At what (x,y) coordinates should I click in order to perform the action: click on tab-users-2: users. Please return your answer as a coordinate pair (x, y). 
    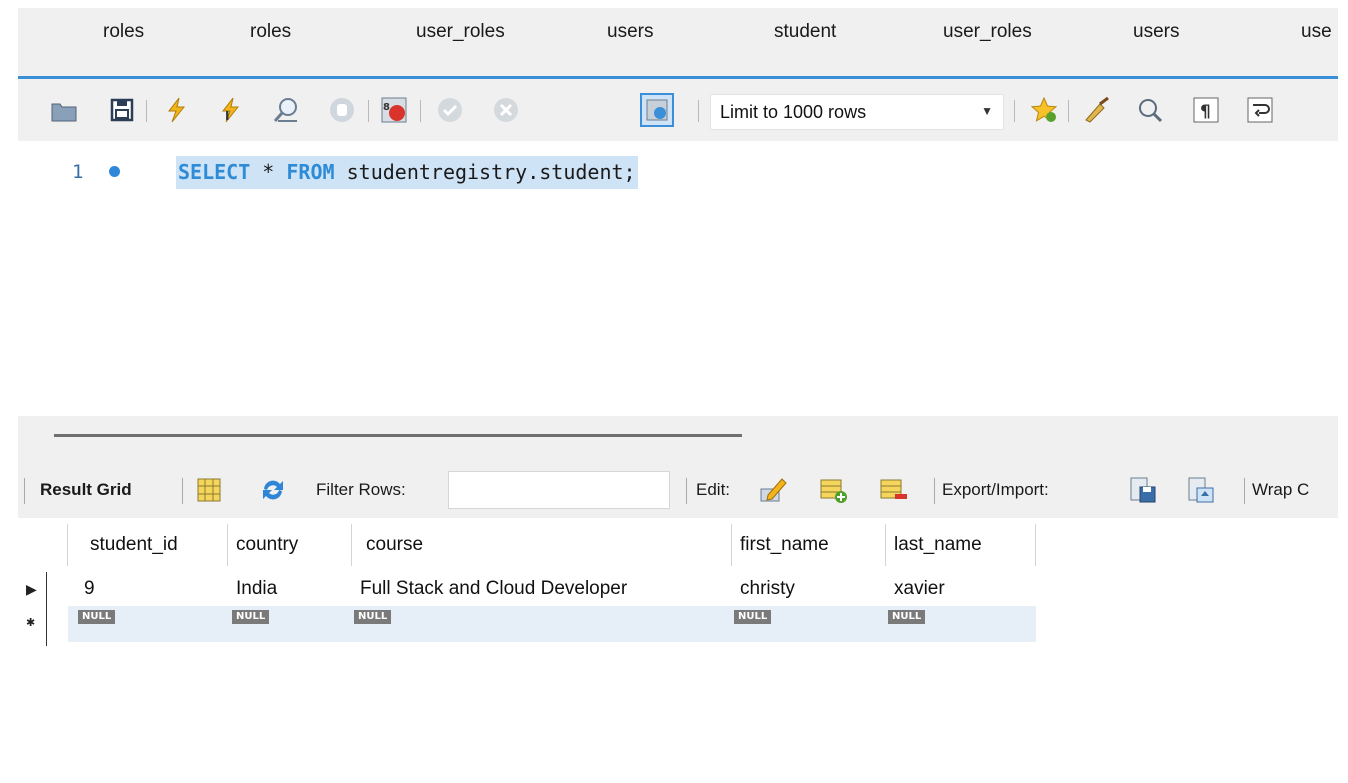
    Looking at the image, I should click on (1156, 32).